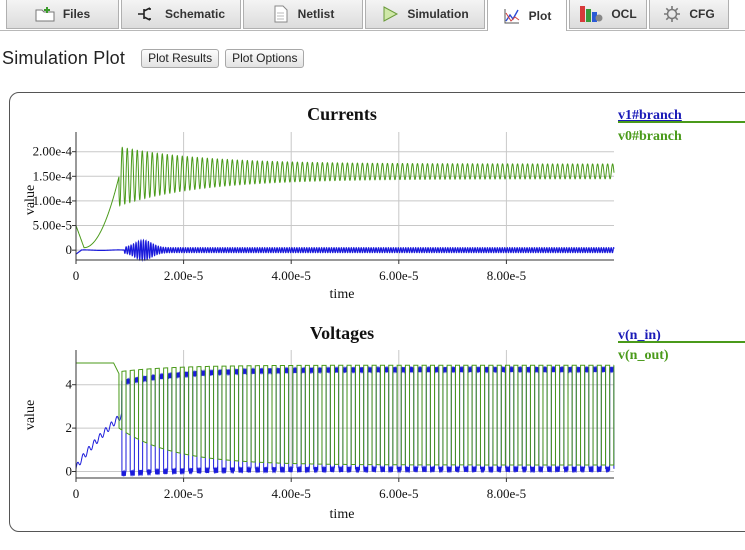 The image size is (745, 550). What do you see at coordinates (639, 335) in the screenshot?
I see `legend-label: v(n_in)` at bounding box center [639, 335].